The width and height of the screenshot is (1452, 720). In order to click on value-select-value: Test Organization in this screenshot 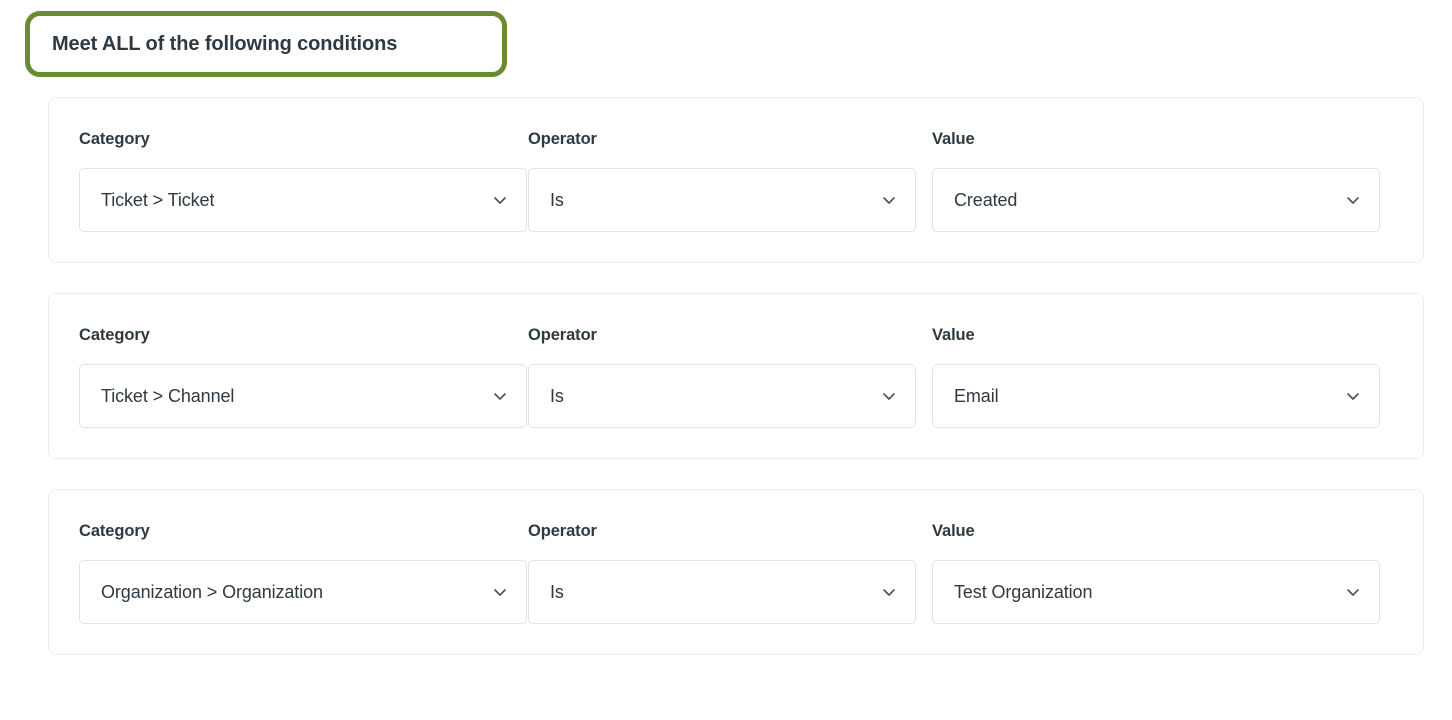, I will do `click(1023, 592)`.